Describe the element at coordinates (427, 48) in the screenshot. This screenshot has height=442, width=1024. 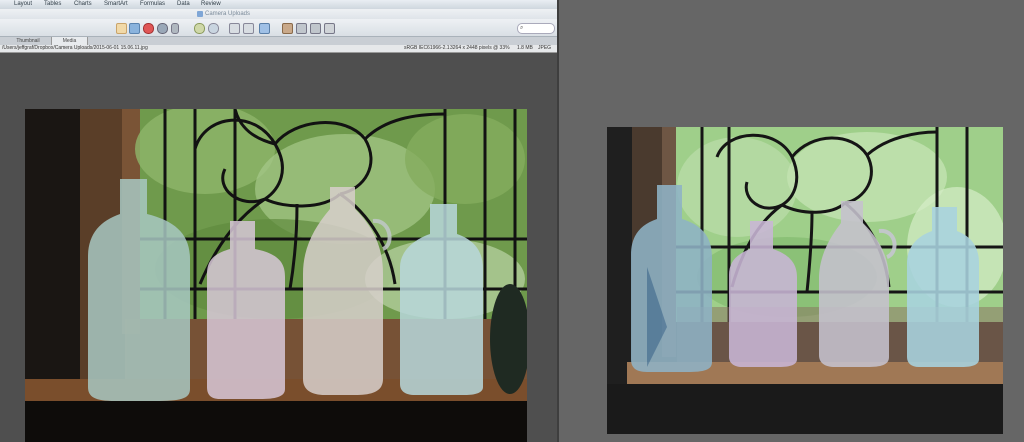
I see `color-profile: sRGB IEC61966-2.1` at that location.